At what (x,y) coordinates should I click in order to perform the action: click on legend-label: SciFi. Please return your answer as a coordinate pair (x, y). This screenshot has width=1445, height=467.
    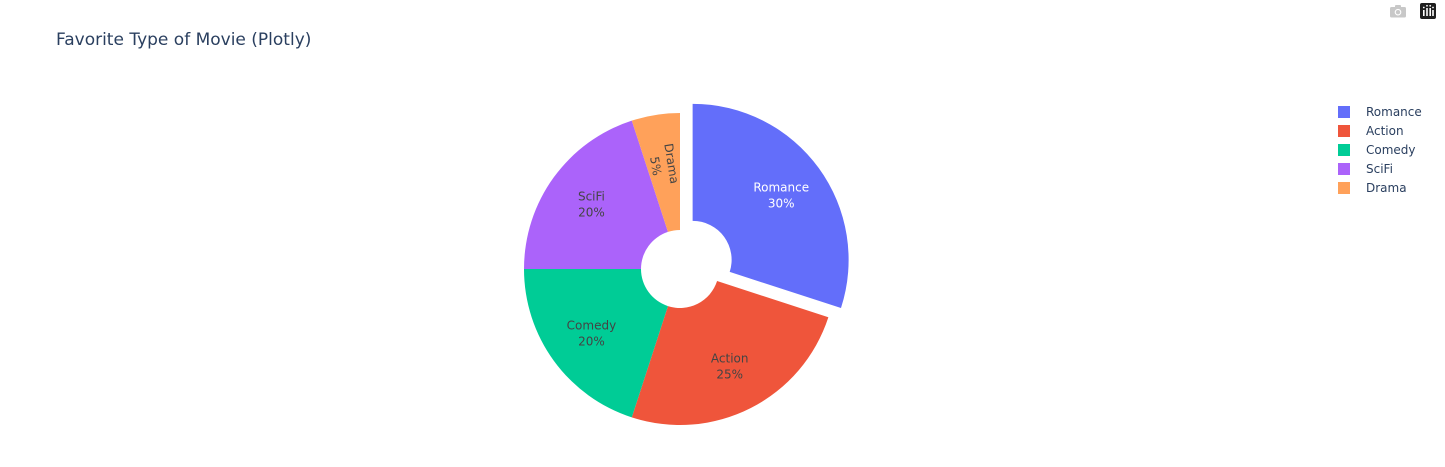
    Looking at the image, I should click on (1379, 168).